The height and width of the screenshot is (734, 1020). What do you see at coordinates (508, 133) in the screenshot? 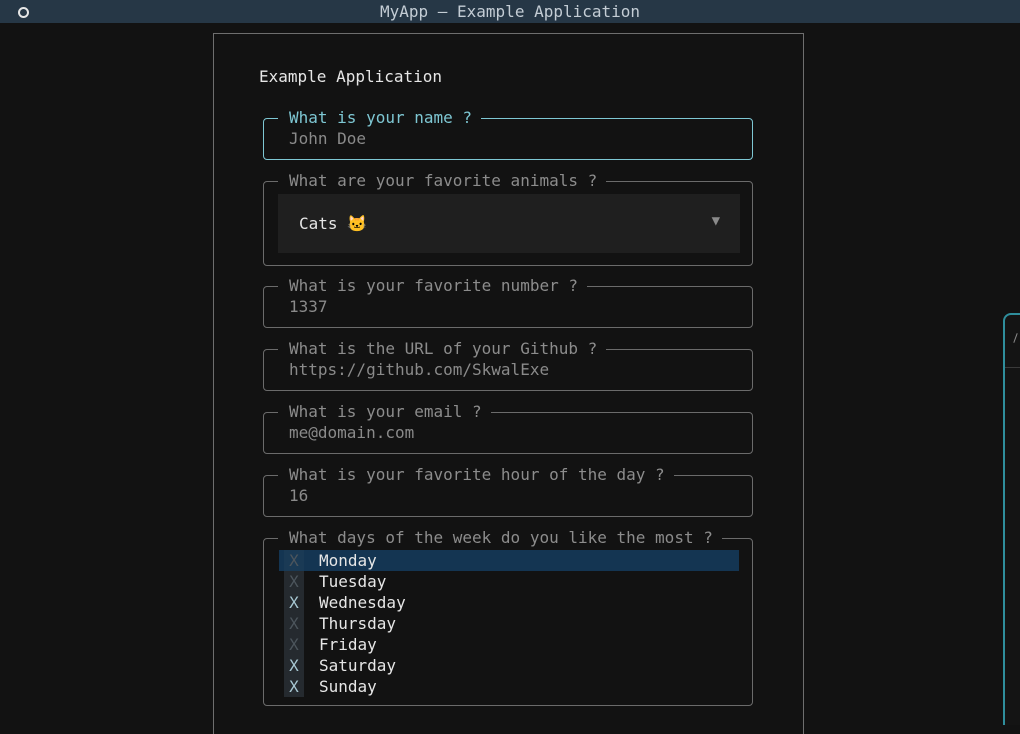
I see `name-field: What is your name ? John Doe` at bounding box center [508, 133].